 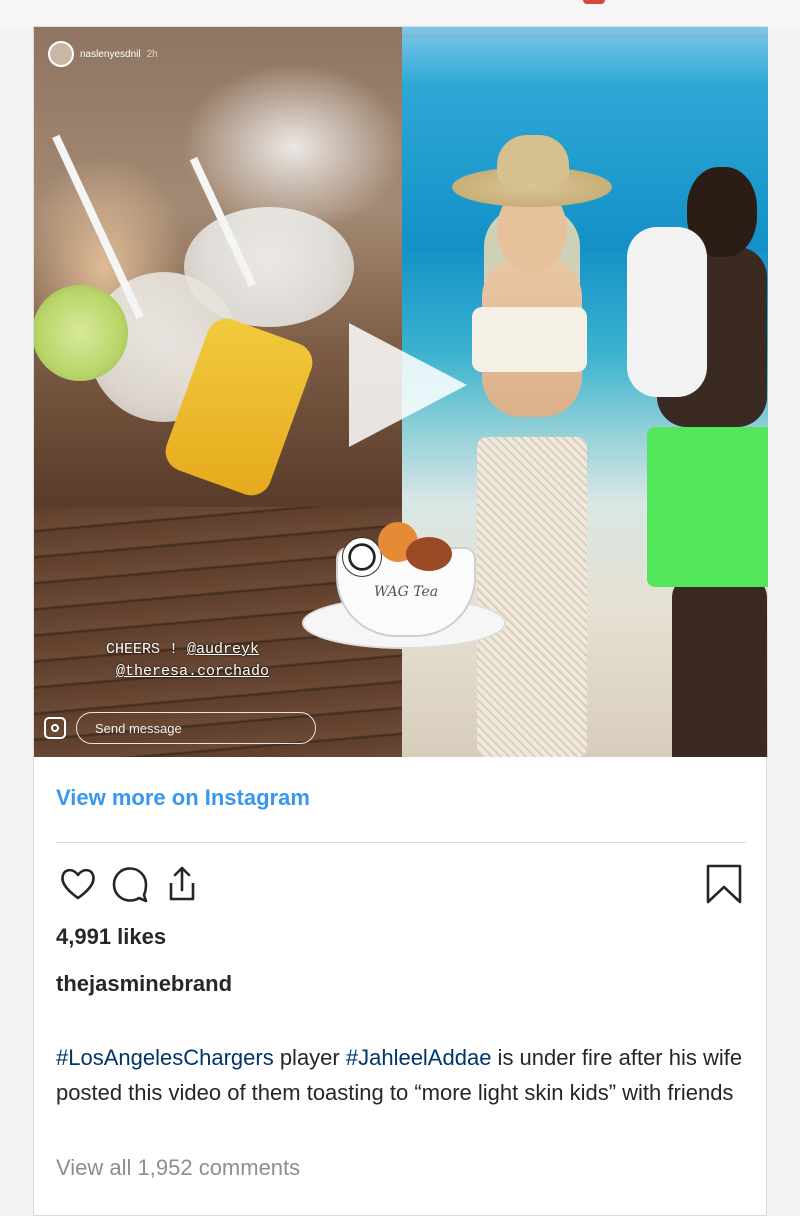 I want to click on comment-icon, so click(x=130, y=885).